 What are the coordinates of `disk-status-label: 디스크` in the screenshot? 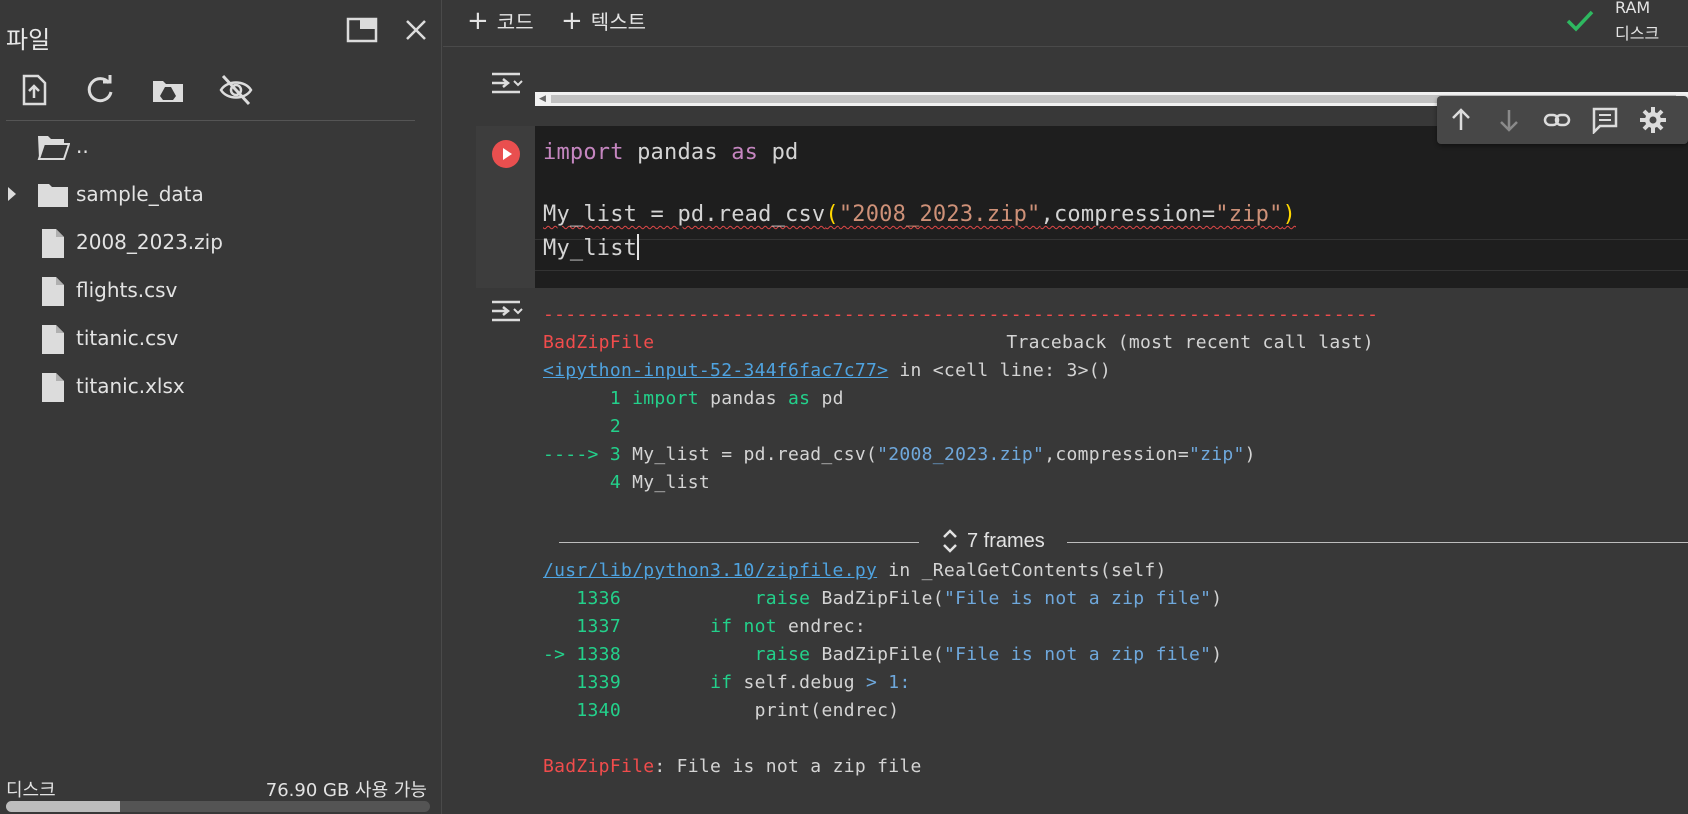 It's located at (1637, 32).